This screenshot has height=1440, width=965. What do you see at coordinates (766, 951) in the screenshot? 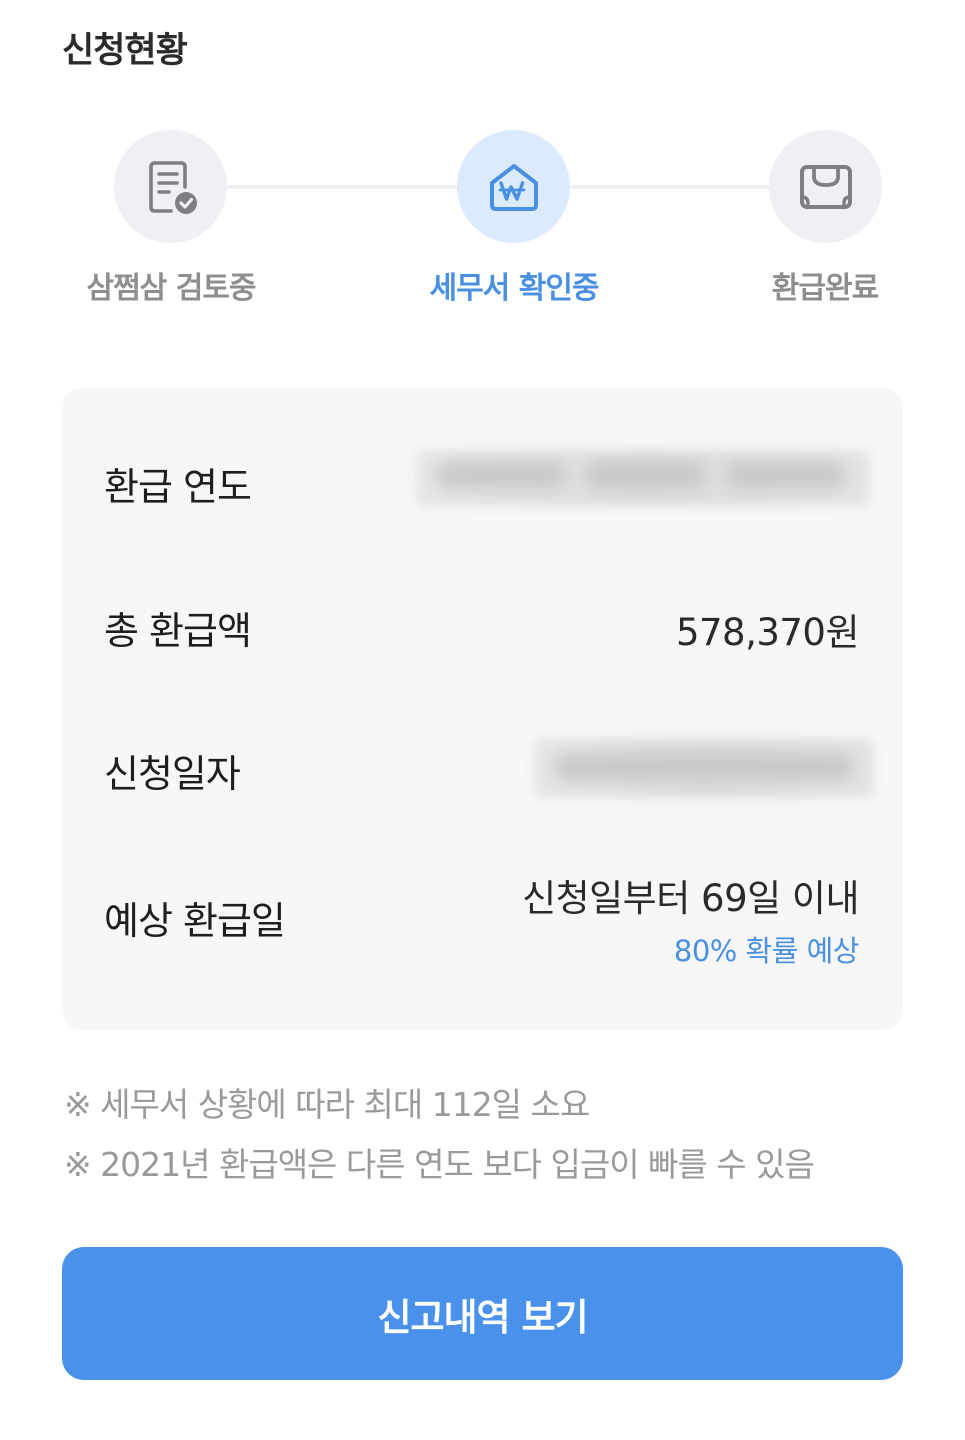
I see `probability-text: 80% 확률 예상` at bounding box center [766, 951].